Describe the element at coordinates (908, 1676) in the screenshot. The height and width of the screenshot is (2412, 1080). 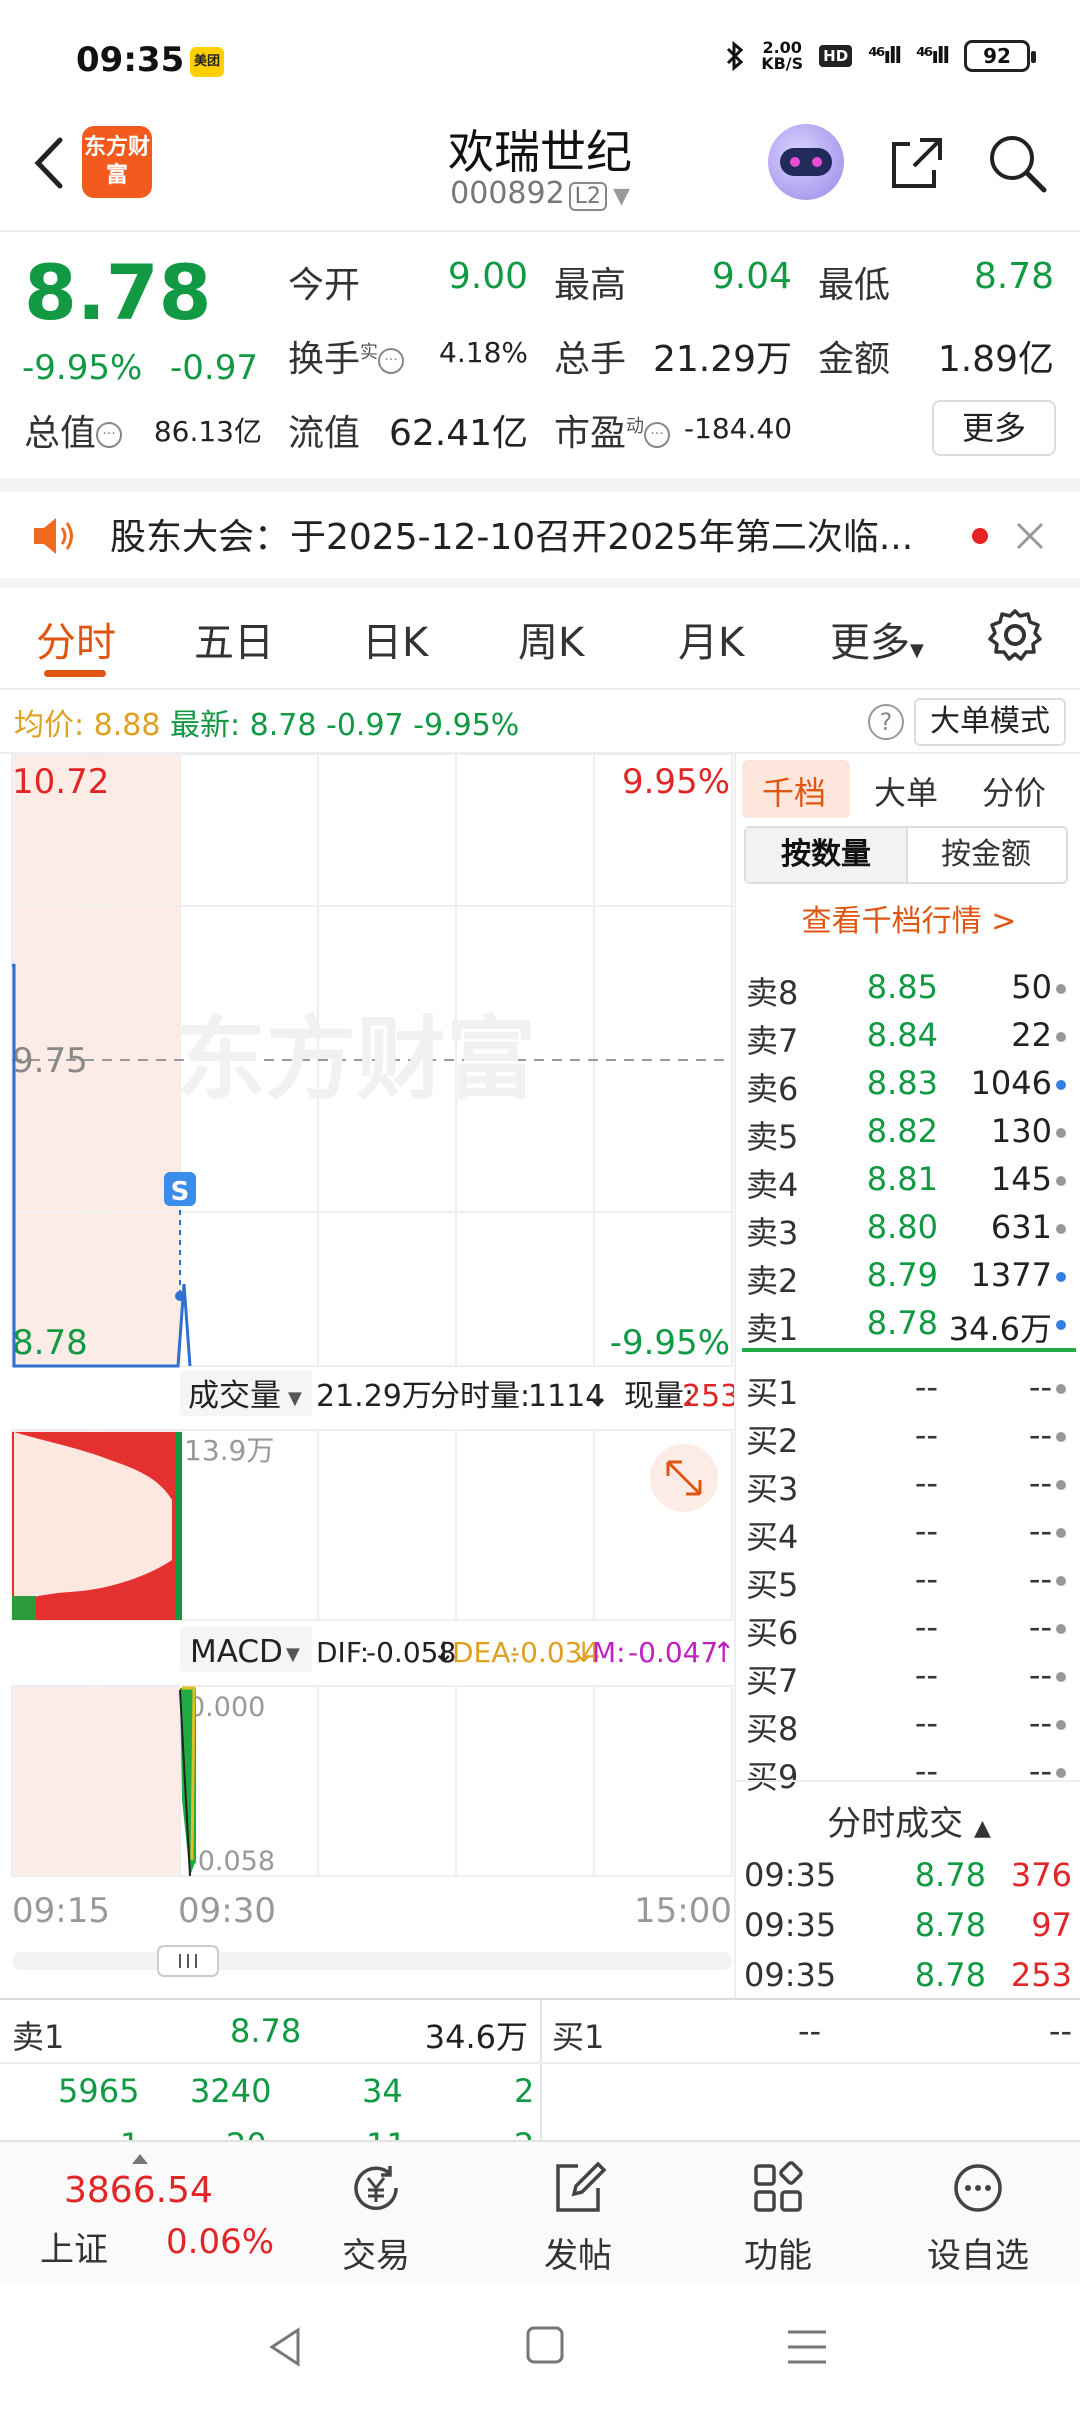
I see `bid-level-row: 买7 -- --` at that location.